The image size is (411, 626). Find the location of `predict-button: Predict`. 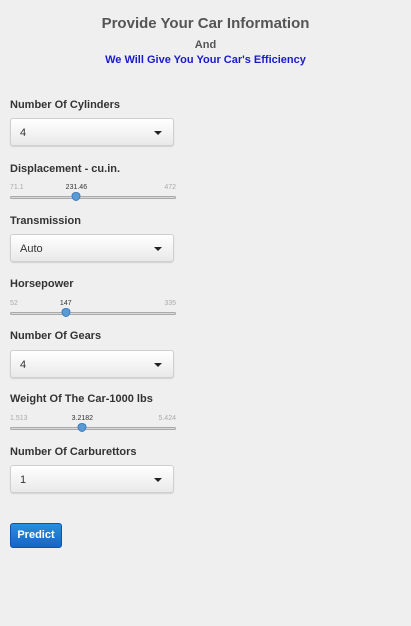

predict-button: Predict is located at coordinates (36, 535).